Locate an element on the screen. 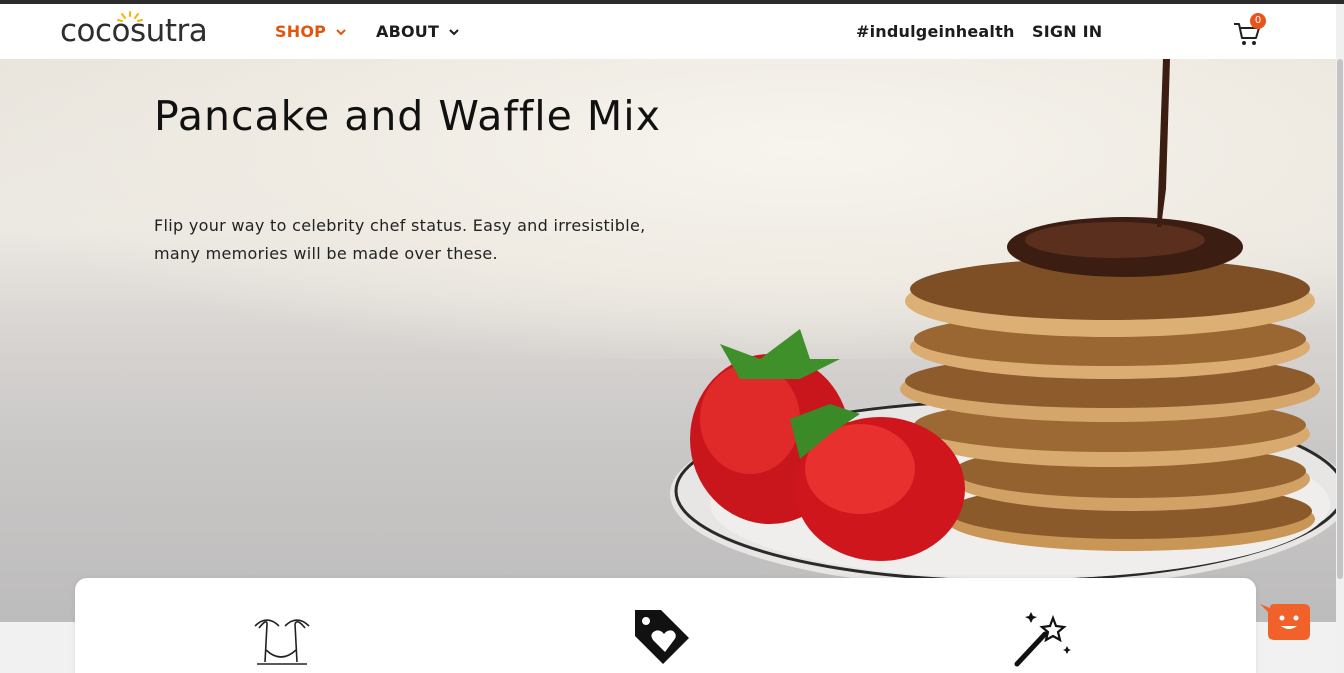 The height and width of the screenshot is (673, 1344). magic-wand-icon is located at coordinates (1042, 639).